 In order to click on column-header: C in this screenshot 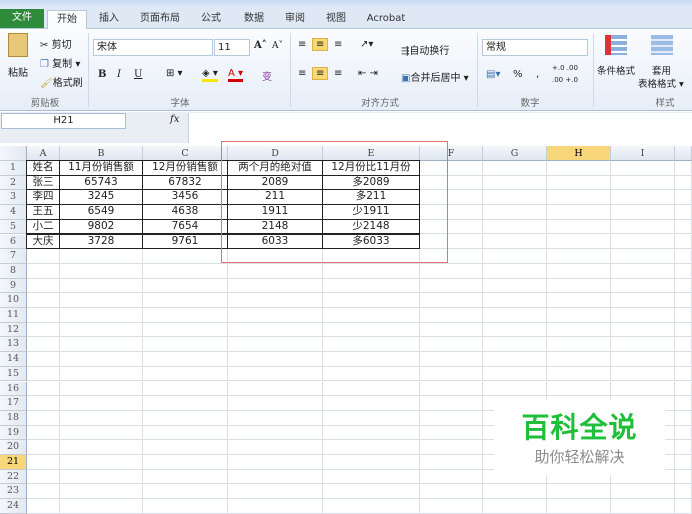, I will do `click(185, 153)`.